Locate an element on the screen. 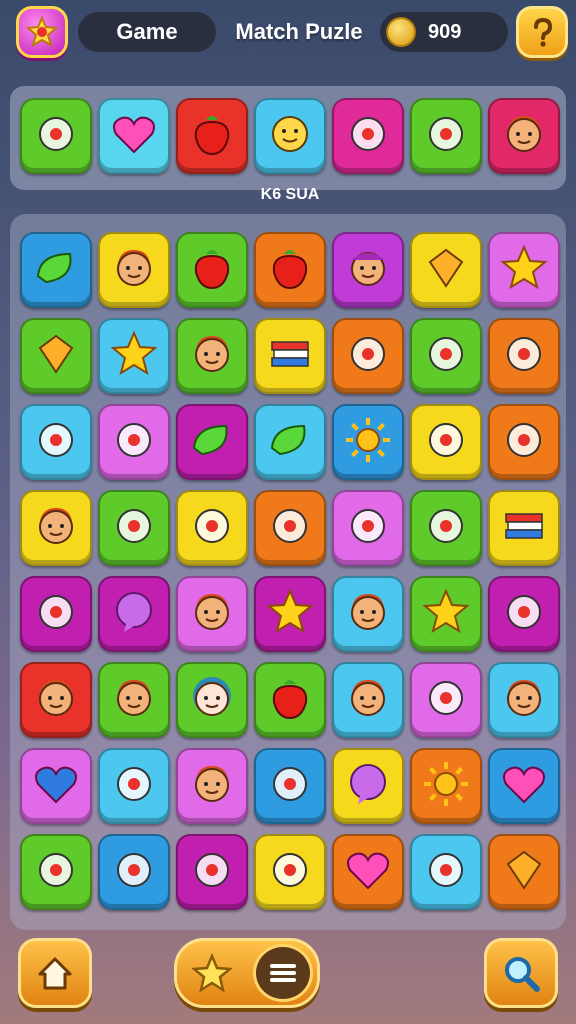 The height and width of the screenshot is (1024, 576). help-button is located at coordinates (542, 32).